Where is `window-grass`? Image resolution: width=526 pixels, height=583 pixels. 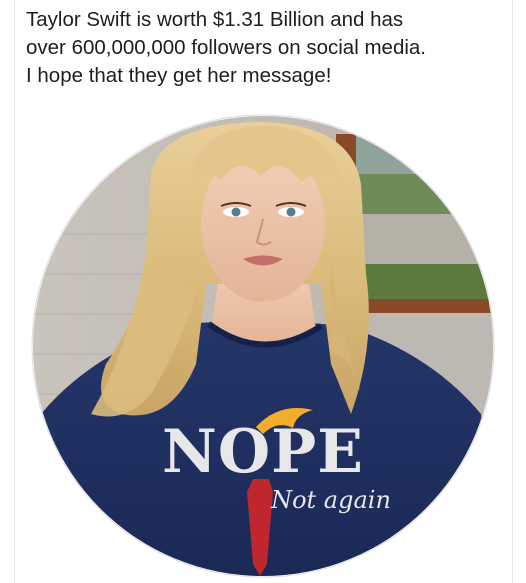
window-grass is located at coordinates (424, 194).